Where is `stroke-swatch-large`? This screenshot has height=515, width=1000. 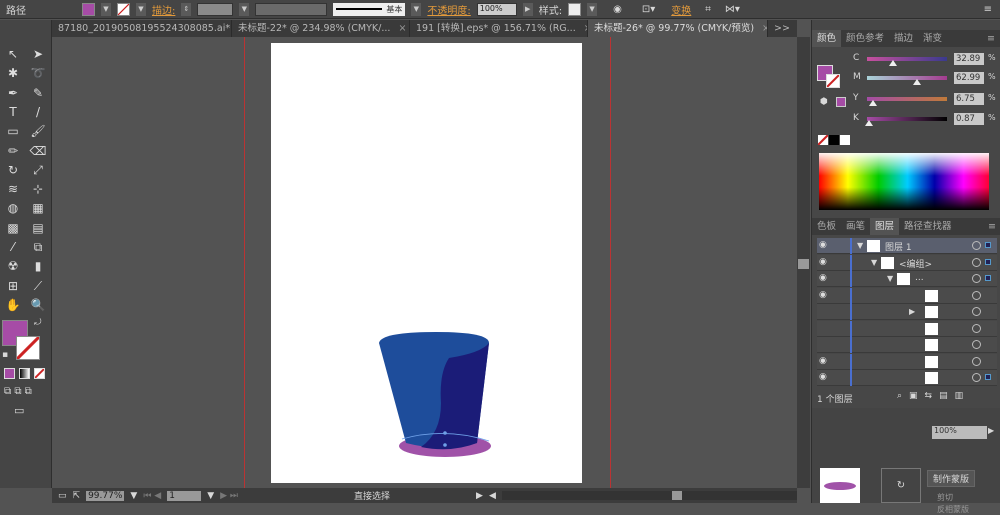 stroke-swatch-large is located at coordinates (833, 81).